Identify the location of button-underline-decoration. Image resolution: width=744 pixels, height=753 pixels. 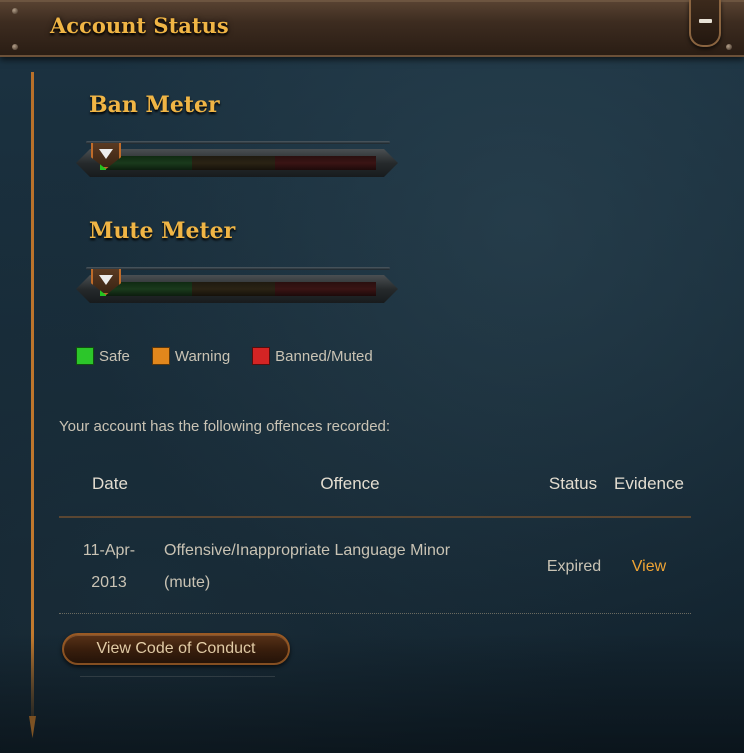
(177, 676).